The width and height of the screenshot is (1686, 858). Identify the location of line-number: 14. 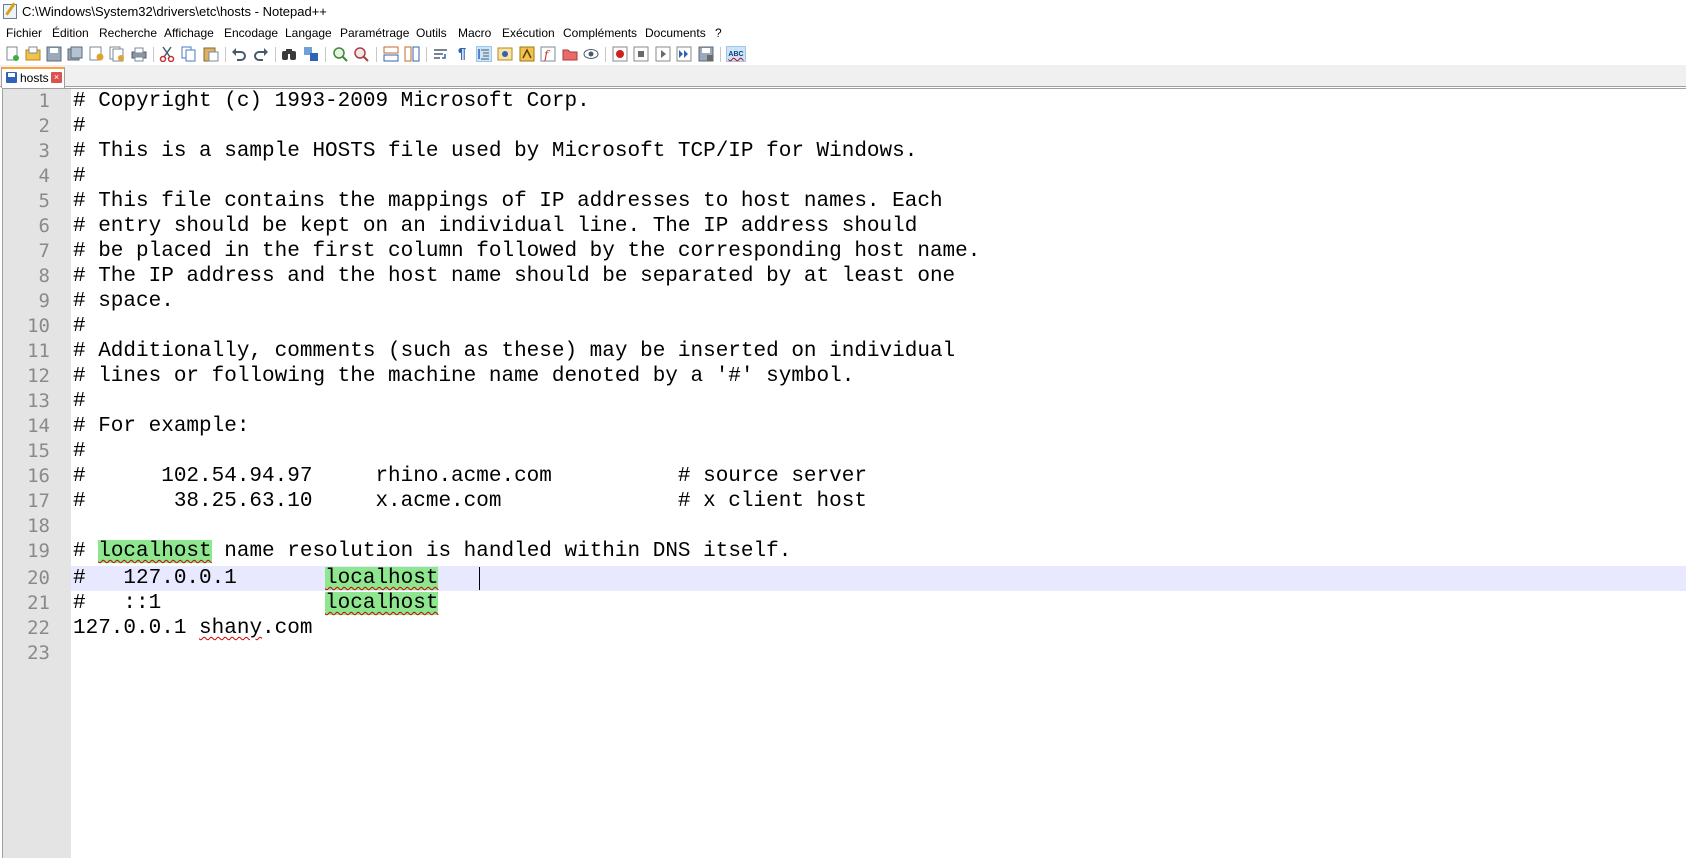
(38, 426).